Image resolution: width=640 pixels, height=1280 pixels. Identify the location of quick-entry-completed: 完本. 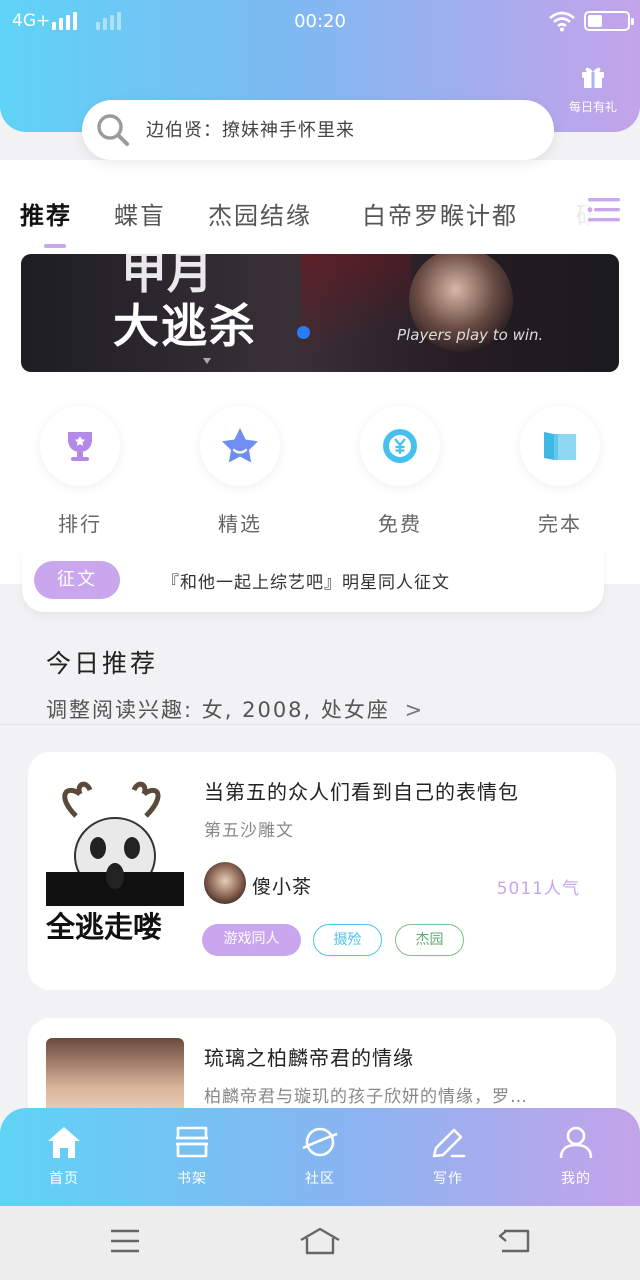
(560, 471).